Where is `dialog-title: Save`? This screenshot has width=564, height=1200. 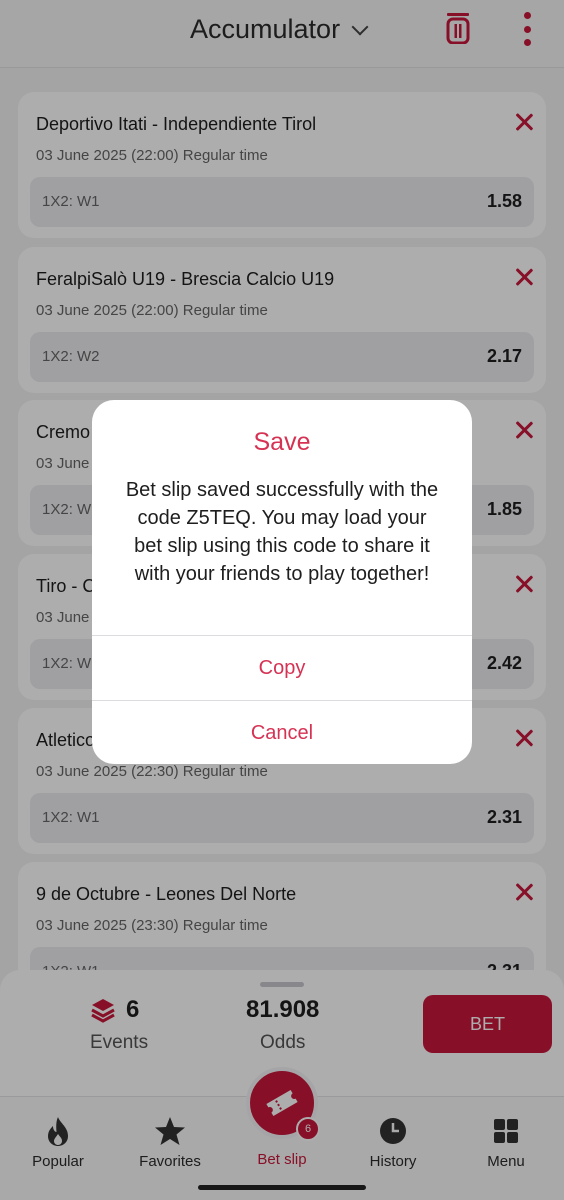 dialog-title: Save is located at coordinates (282, 442).